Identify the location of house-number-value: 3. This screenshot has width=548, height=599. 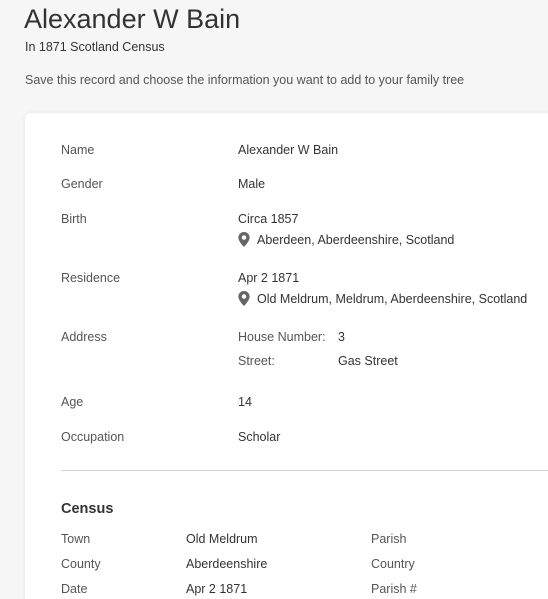
(341, 337).